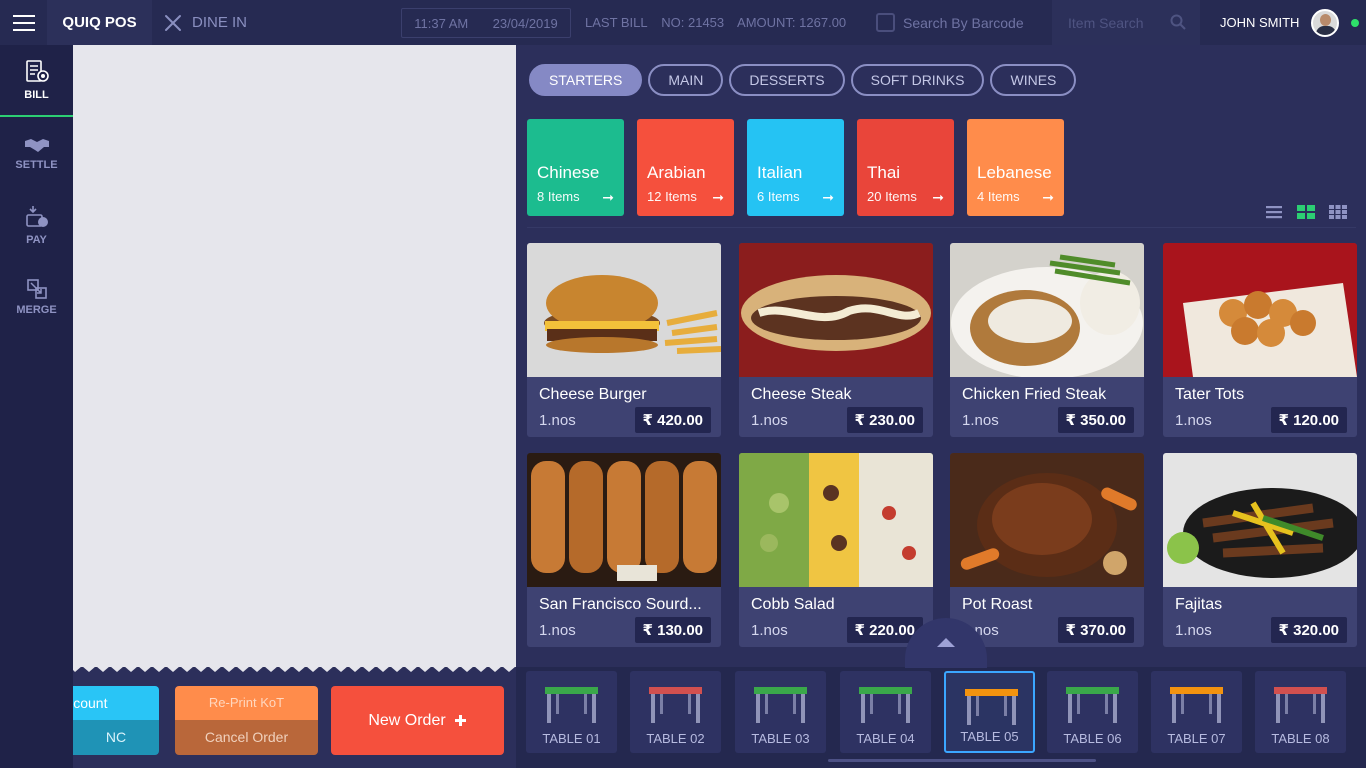  What do you see at coordinates (836, 310) in the screenshot?
I see `cheese-steak-image` at bounding box center [836, 310].